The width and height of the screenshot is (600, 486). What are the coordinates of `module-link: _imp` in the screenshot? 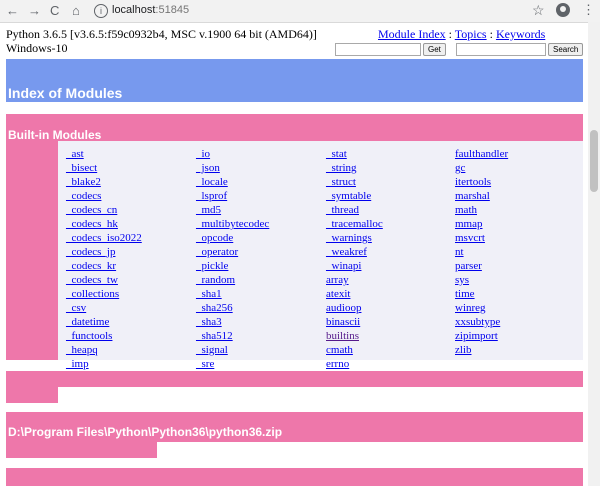 It's located at (104, 364).